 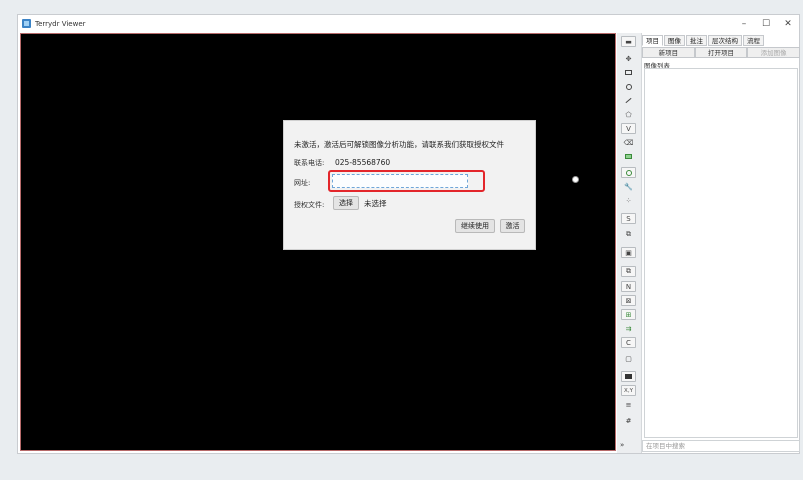 I want to click on rectangle-tool-icon, so click(x=628, y=72).